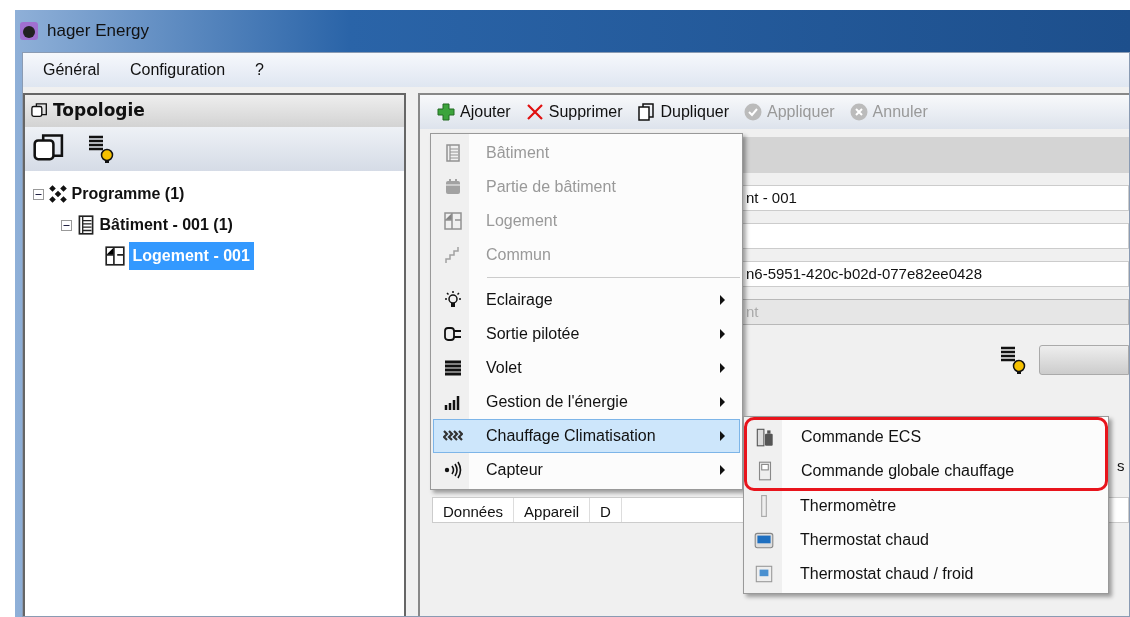 The width and height of the screenshot is (1130, 617). I want to click on menu-item: Chauffage Climatisation, so click(586, 436).